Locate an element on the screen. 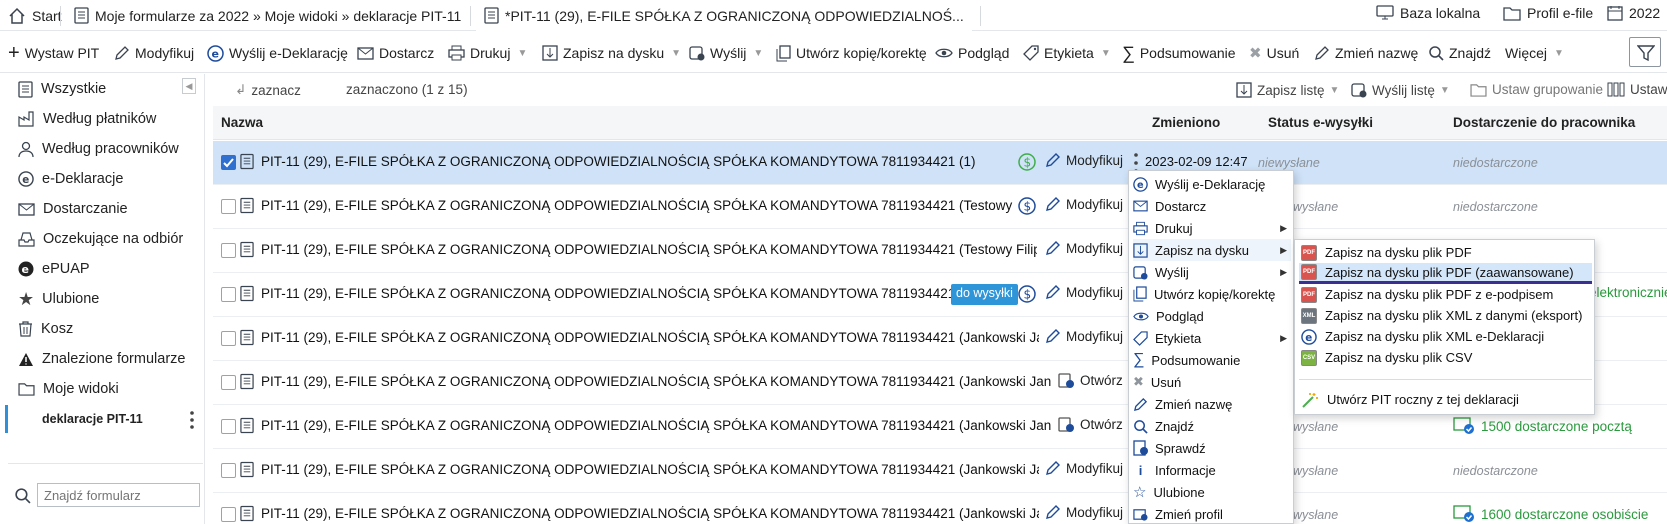  create-copy-button: Utwórz kopię/korektę is located at coordinates (851, 53).